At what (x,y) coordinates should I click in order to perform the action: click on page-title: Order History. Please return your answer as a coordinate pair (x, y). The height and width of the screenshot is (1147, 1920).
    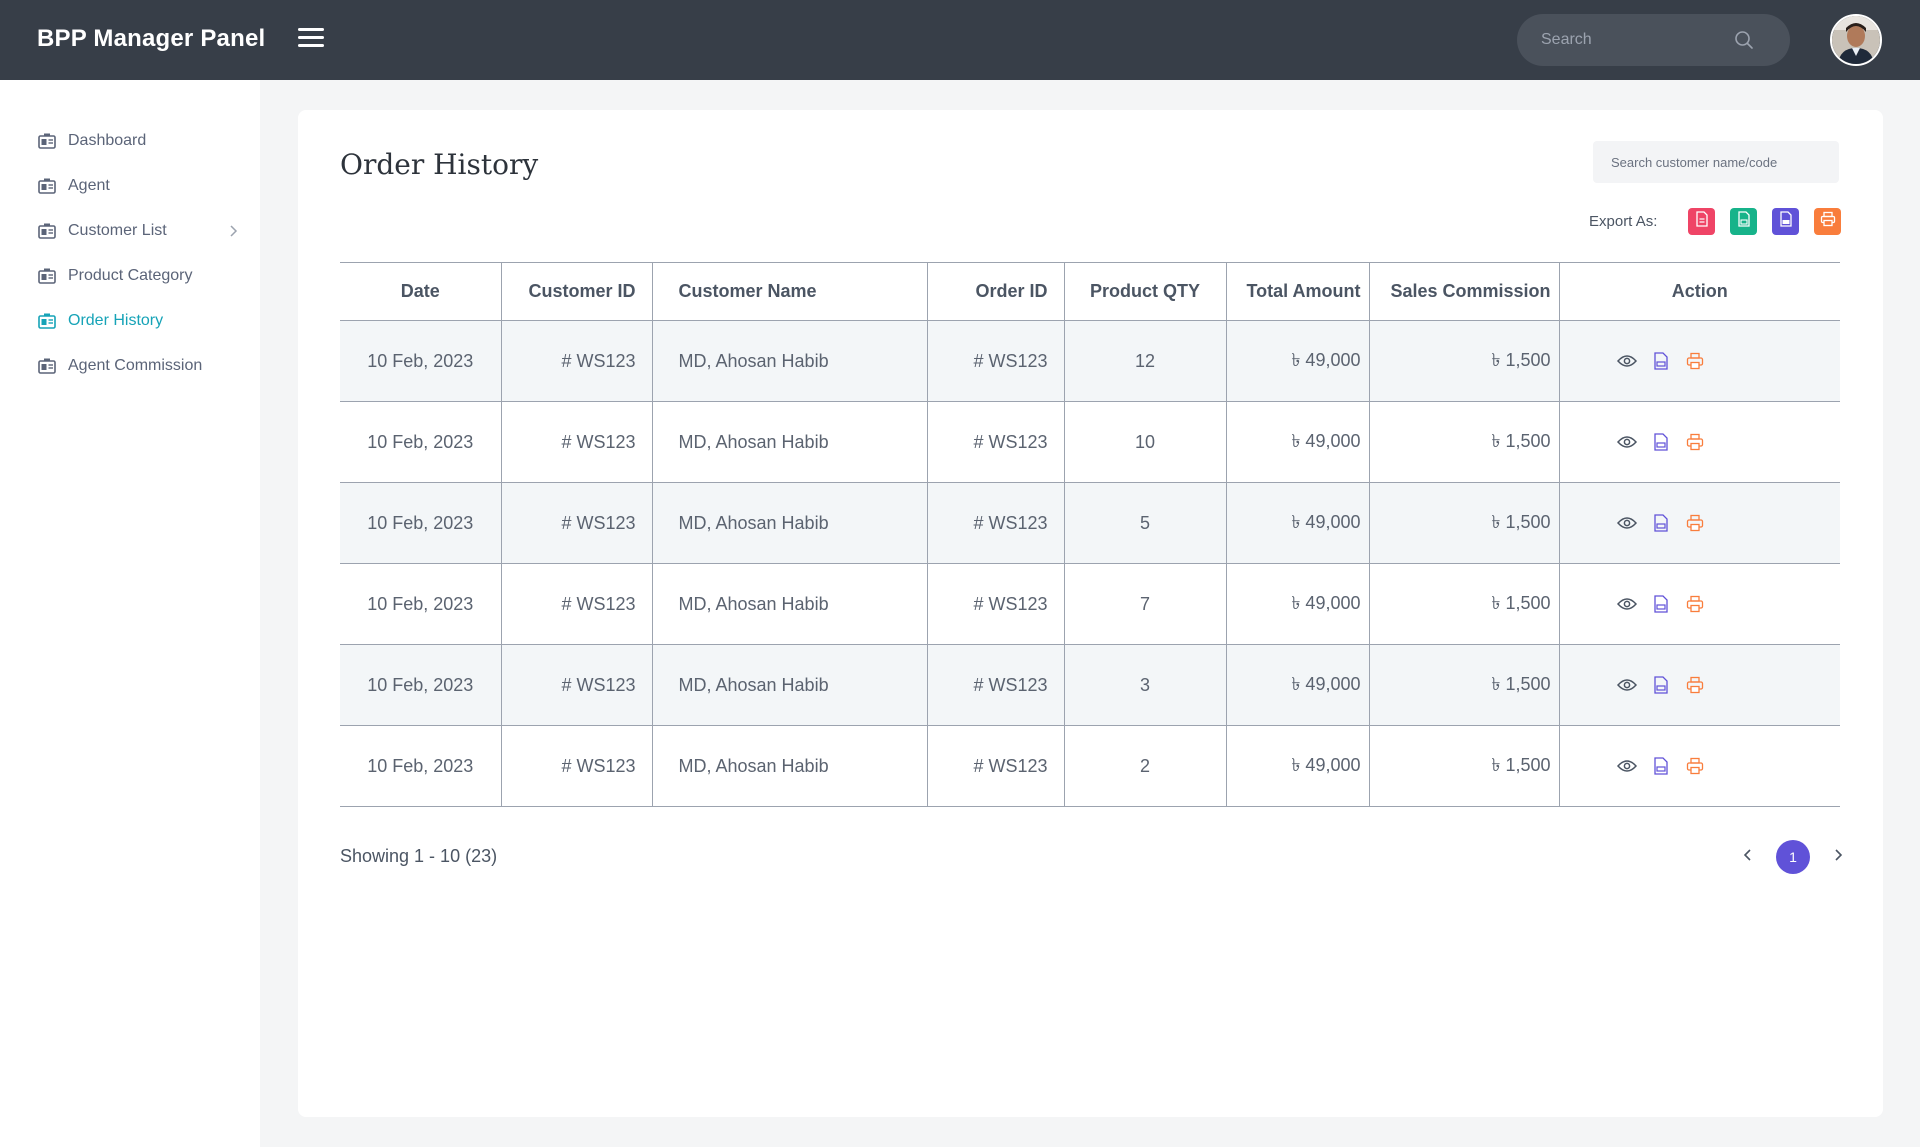
    Looking at the image, I should click on (439, 164).